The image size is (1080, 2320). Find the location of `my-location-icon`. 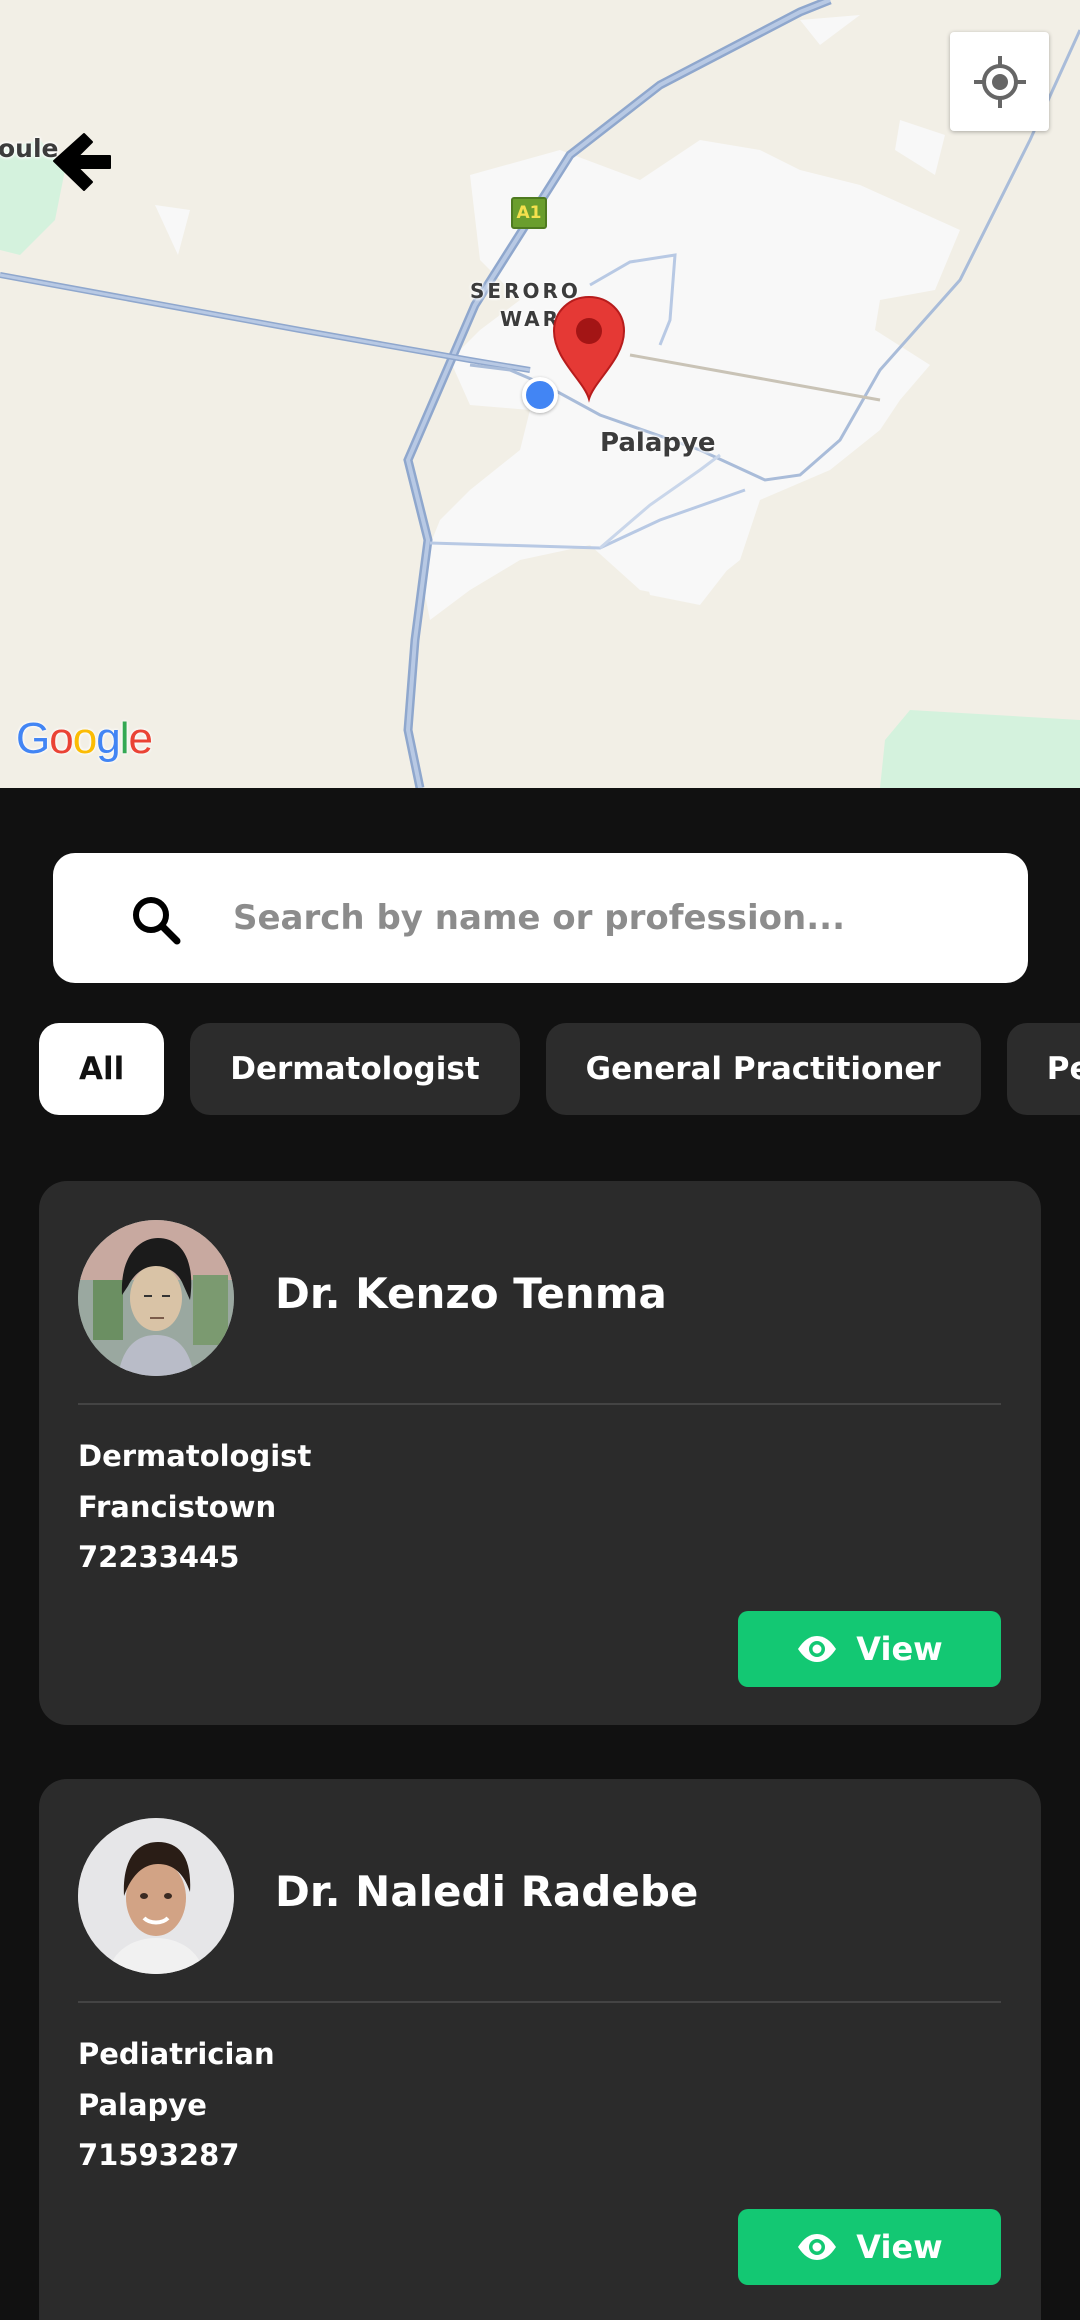

my-location-icon is located at coordinates (999, 81).